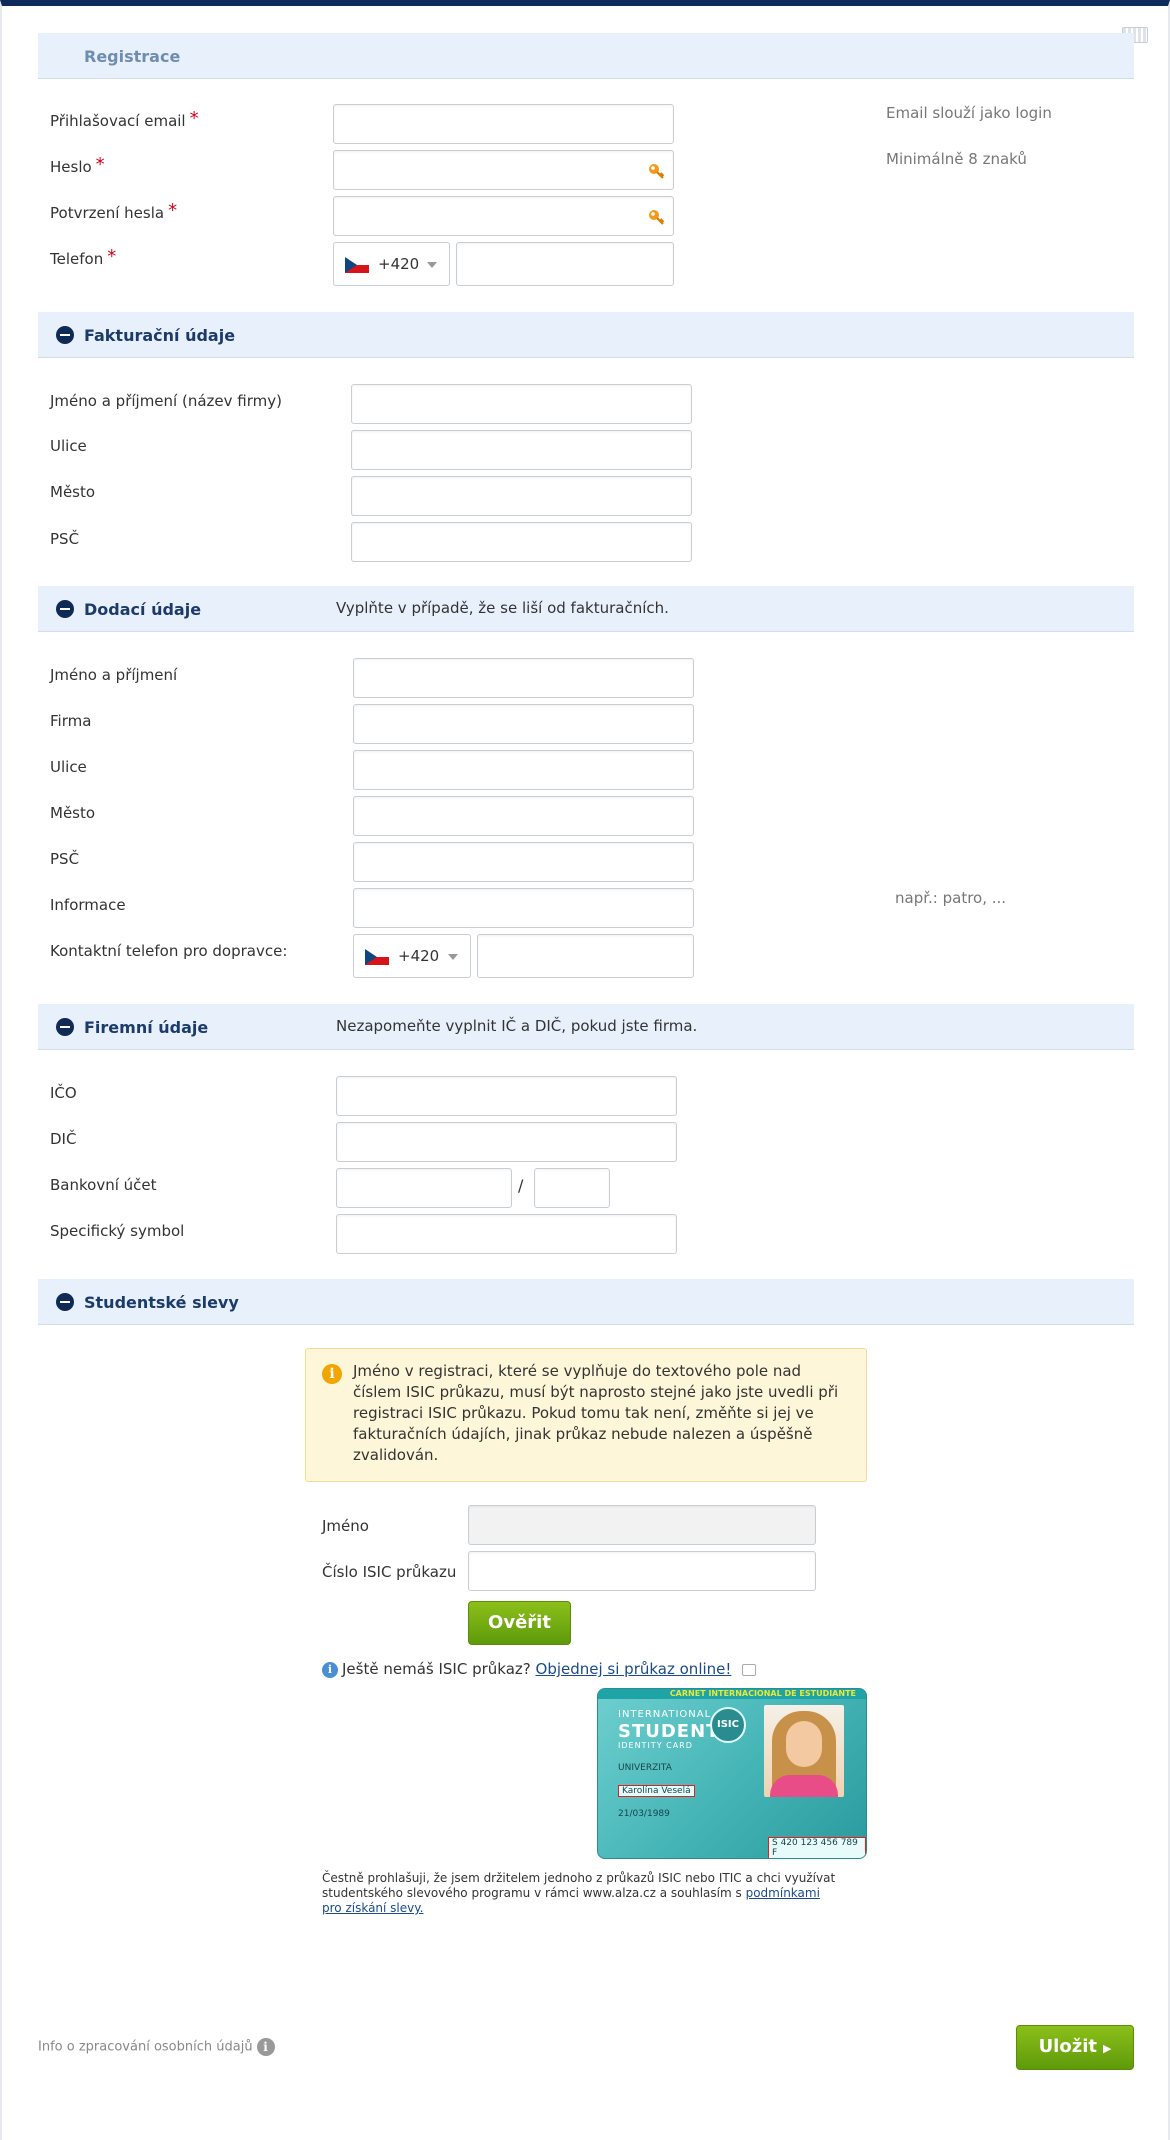  I want to click on verify-button: Ověřit, so click(519, 1623).